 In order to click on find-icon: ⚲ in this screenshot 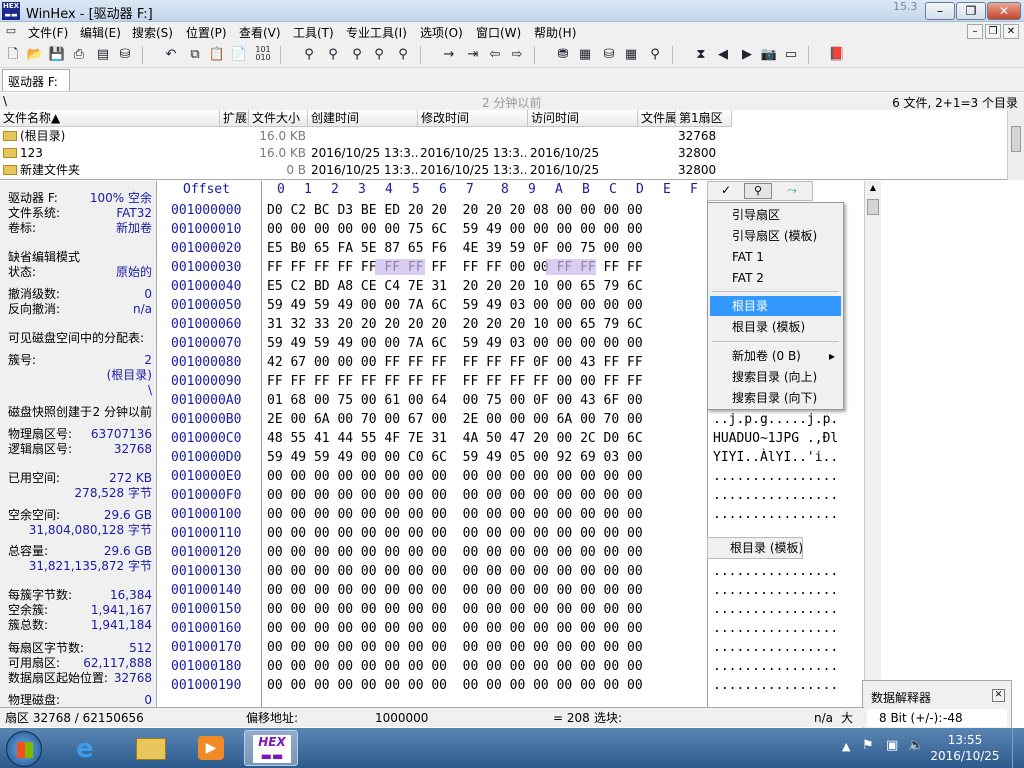, I will do `click(758, 191)`.